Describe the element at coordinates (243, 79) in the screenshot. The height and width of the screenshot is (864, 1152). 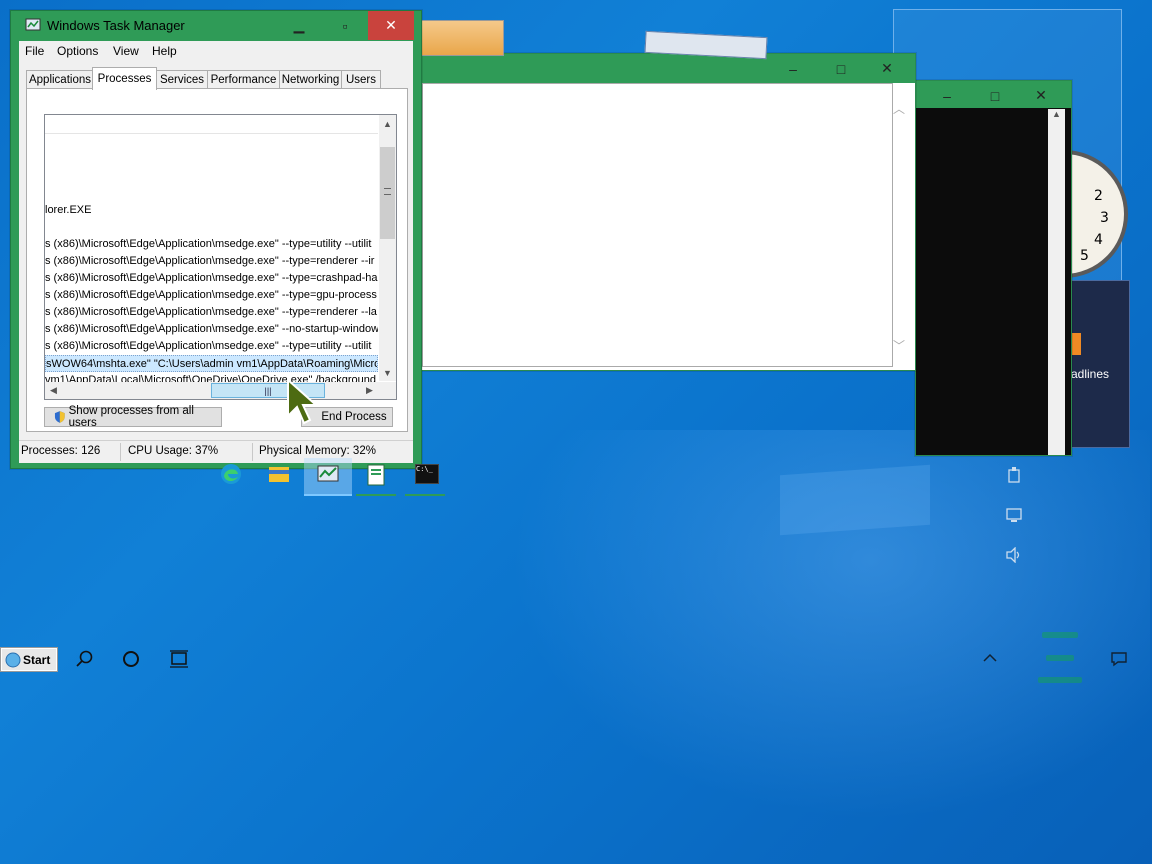
I see `tab-performance: Performance` at that location.